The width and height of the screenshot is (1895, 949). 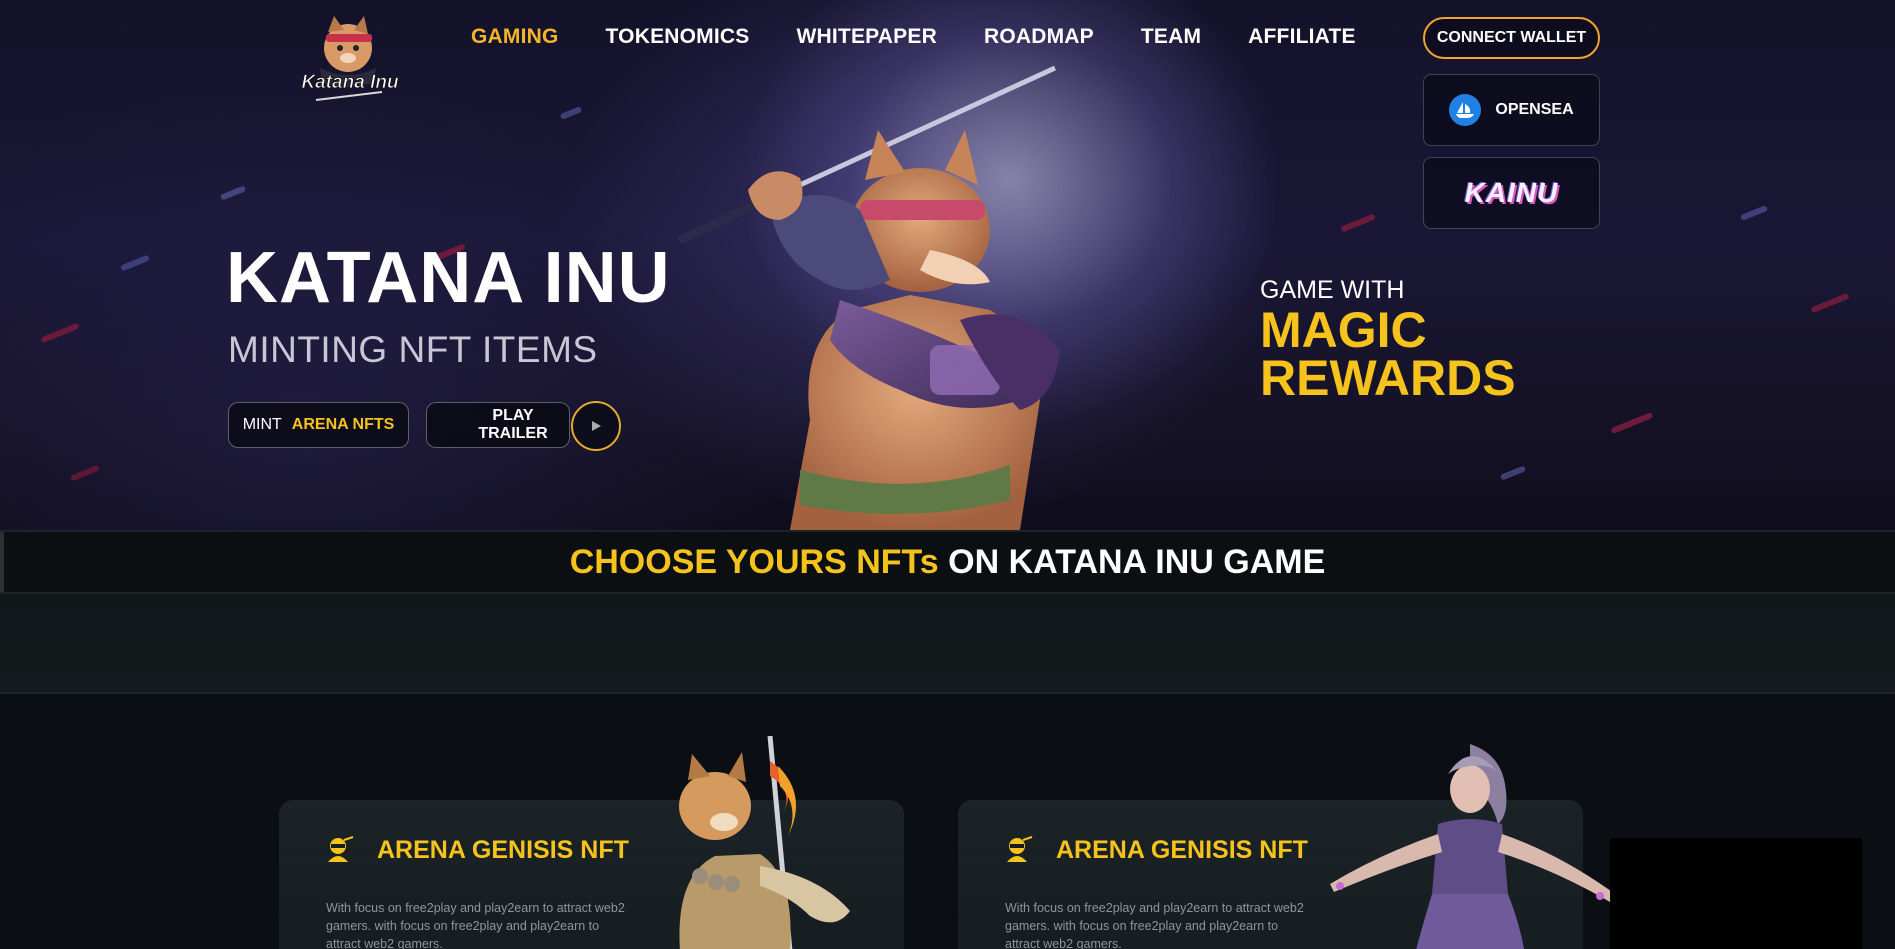 I want to click on nav-roadmap: ROADMAP, so click(x=1039, y=37).